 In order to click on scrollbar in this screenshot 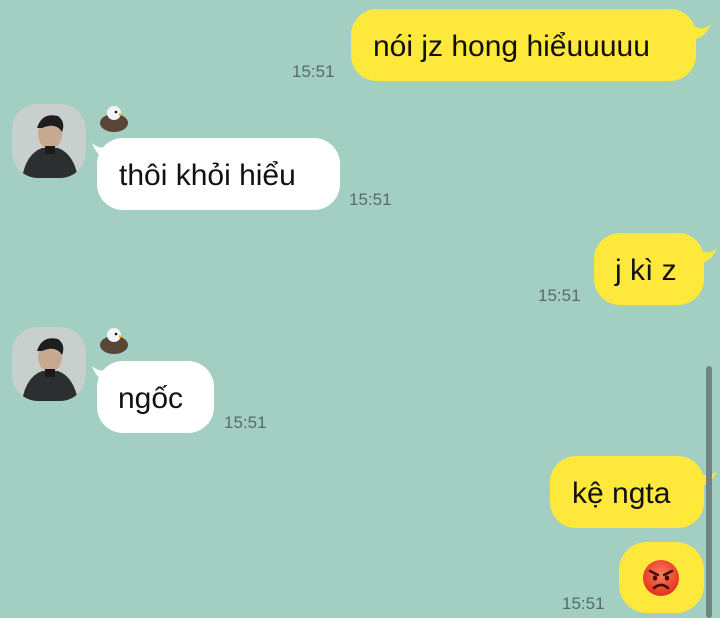, I will do `click(709, 492)`.